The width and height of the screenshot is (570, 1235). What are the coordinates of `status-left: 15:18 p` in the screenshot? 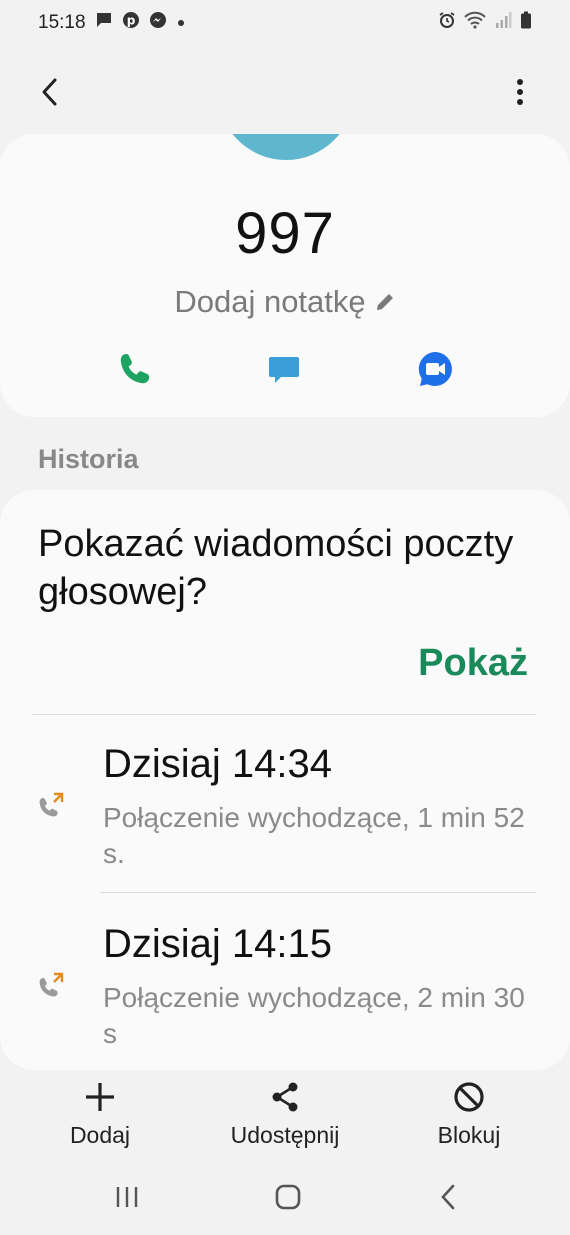 It's located at (112, 23).